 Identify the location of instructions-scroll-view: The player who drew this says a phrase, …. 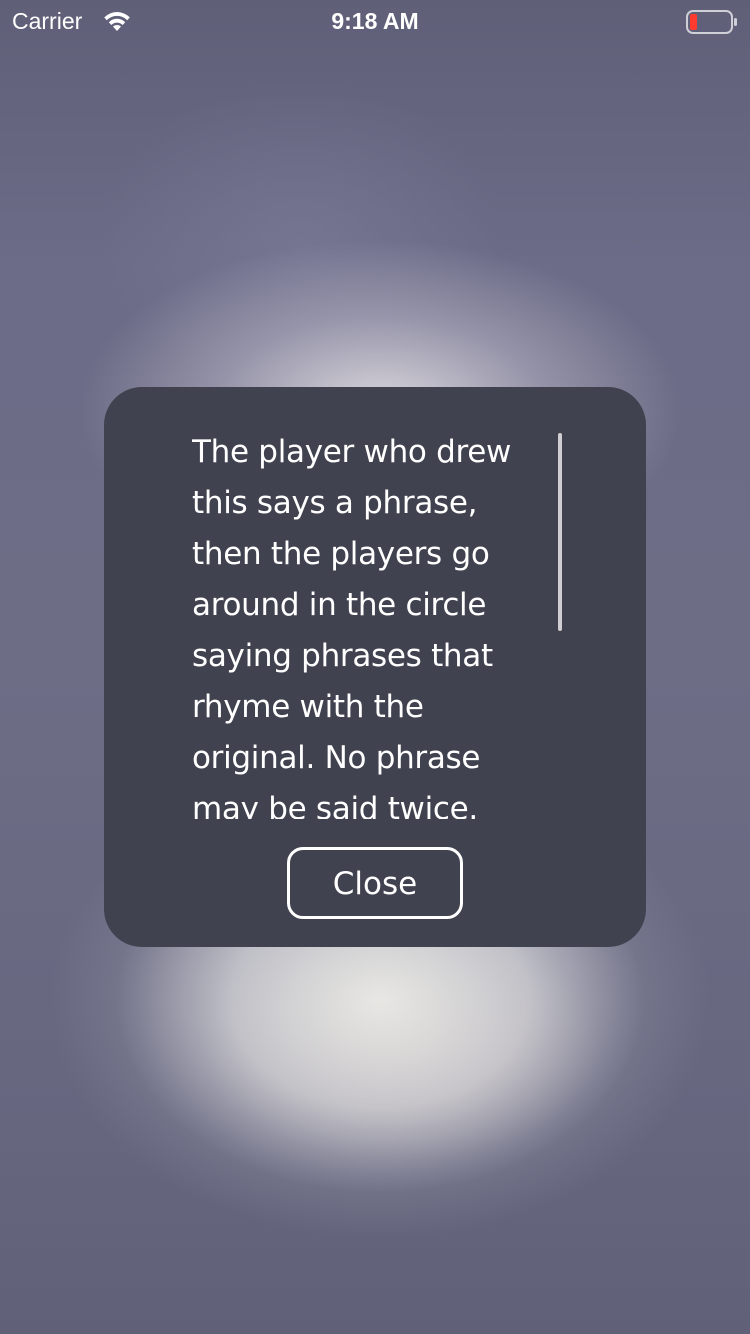
(373, 623).